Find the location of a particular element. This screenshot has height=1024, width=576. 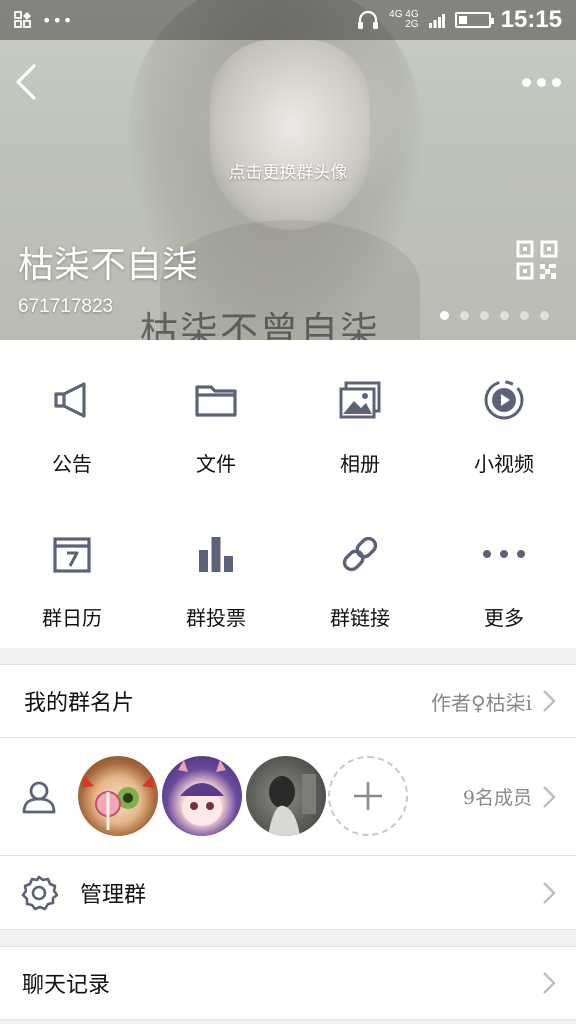

signal-indicator: 4G 4G 2G is located at coordinates (404, 19).